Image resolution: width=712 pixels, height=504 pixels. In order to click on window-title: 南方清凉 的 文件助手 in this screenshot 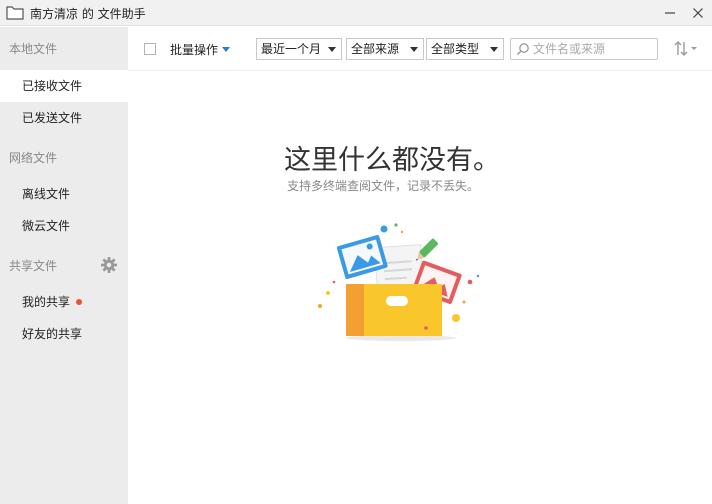, I will do `click(88, 14)`.